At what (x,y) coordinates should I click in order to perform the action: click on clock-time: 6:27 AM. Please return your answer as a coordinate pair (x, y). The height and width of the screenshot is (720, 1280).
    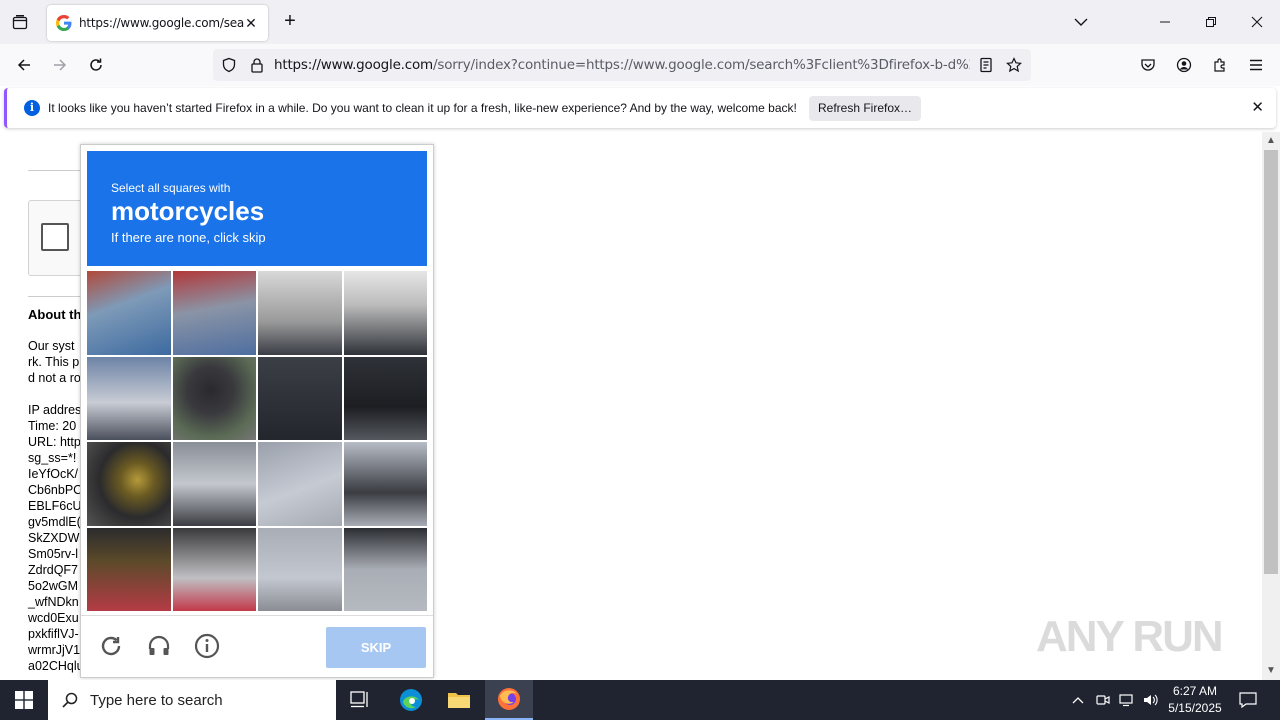
    Looking at the image, I should click on (1195, 691).